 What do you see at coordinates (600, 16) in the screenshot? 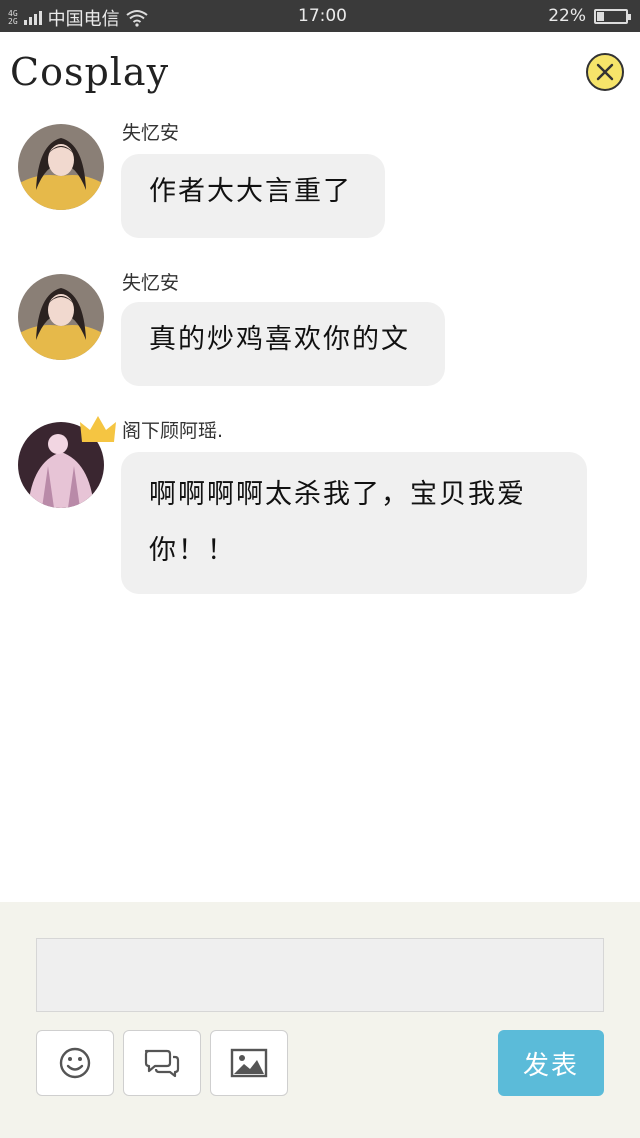
I see `battery-fill` at bounding box center [600, 16].